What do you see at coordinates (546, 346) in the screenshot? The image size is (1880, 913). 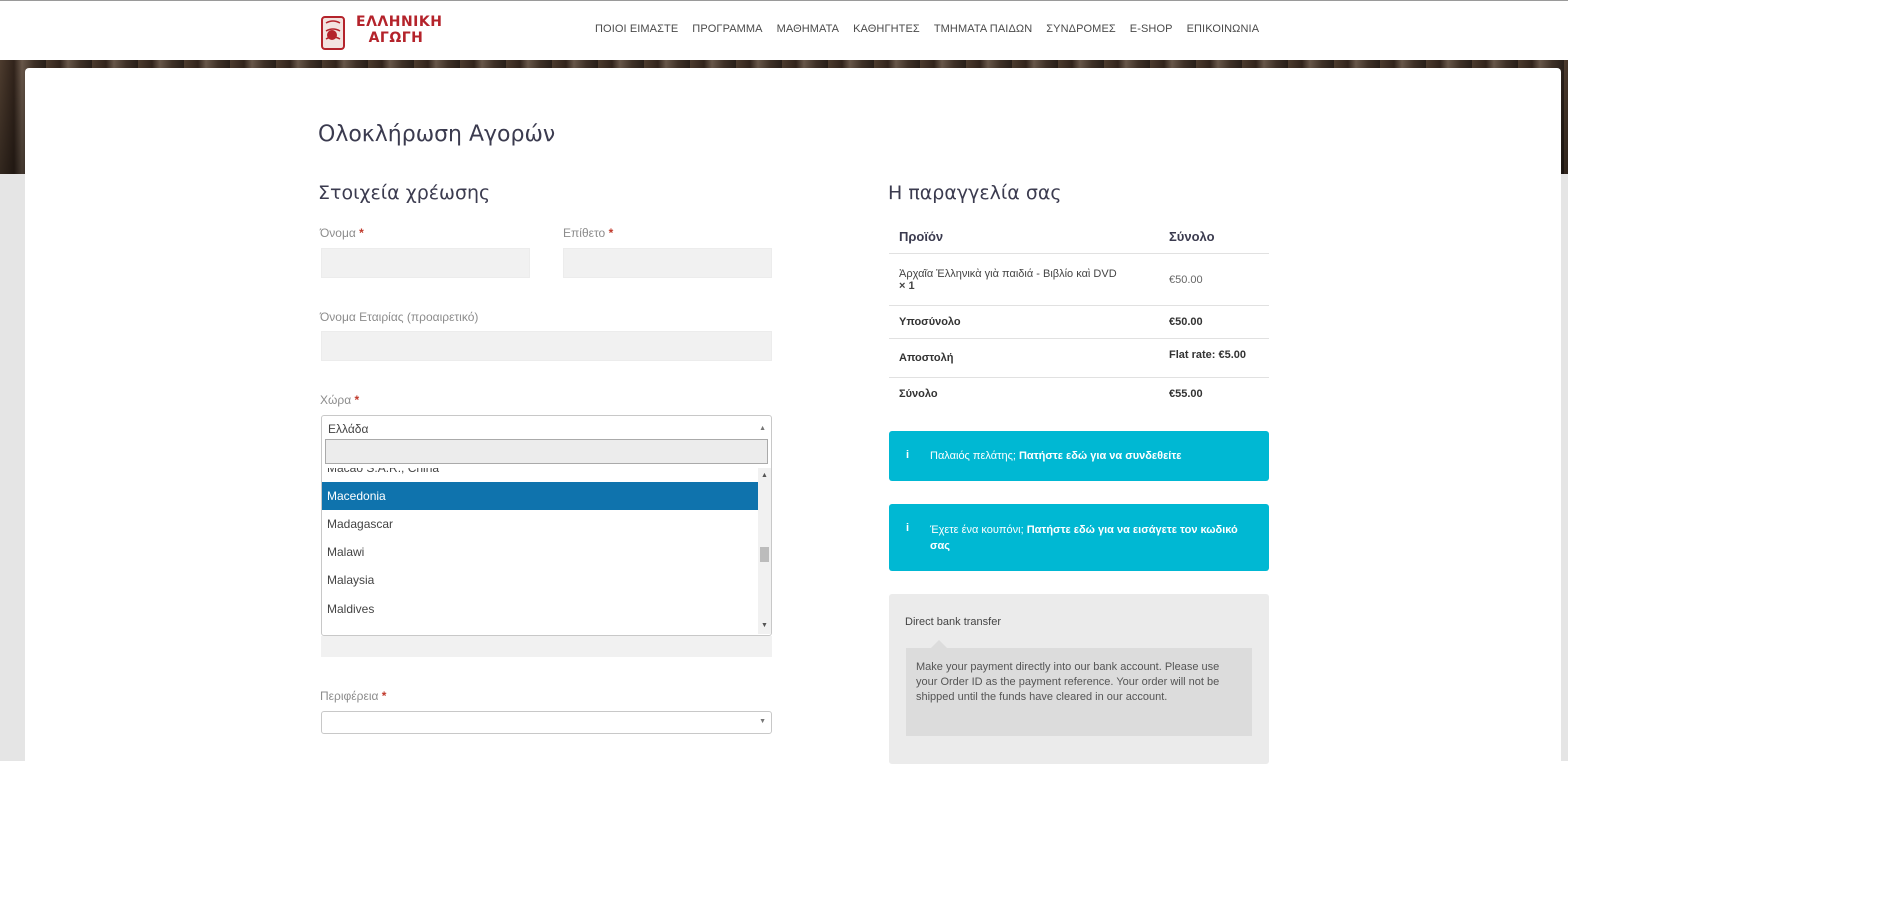 I see `company-input` at bounding box center [546, 346].